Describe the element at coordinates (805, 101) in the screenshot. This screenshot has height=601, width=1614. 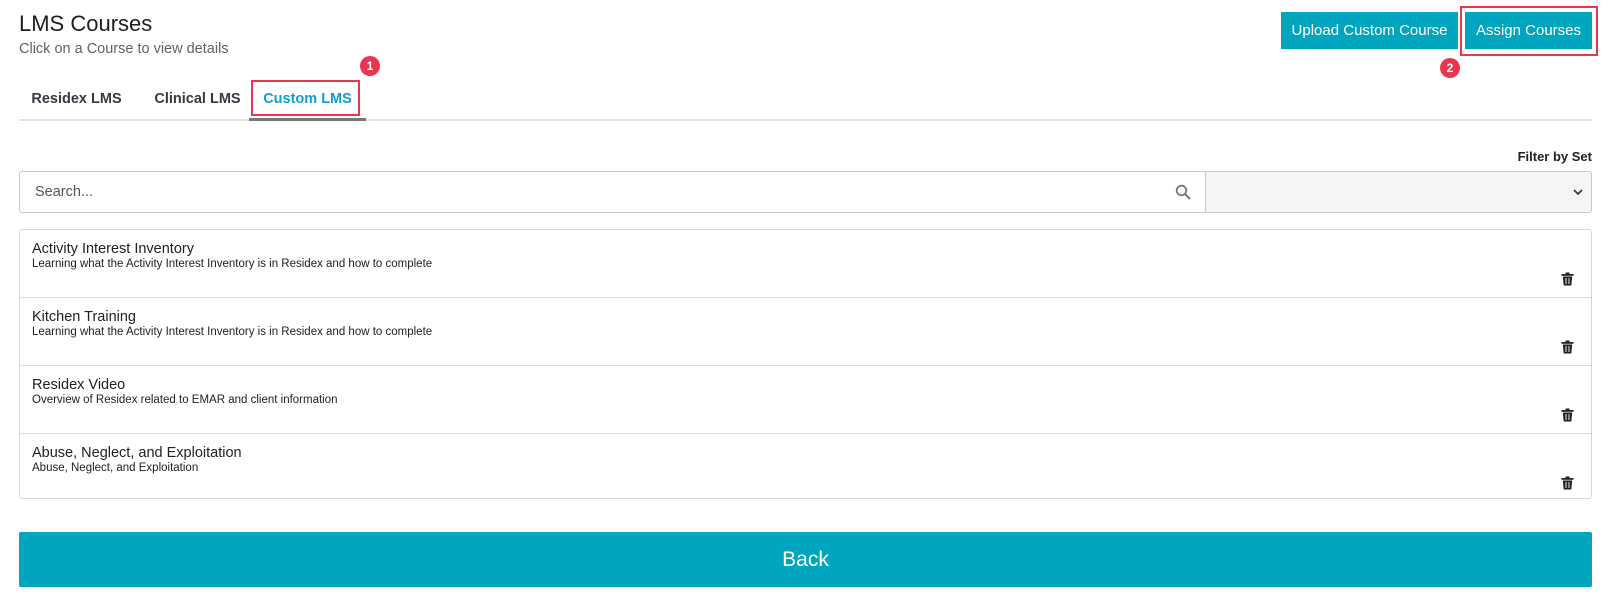
I see `course-tabs: Residex LMS Clinical LMS Custom LMS` at that location.